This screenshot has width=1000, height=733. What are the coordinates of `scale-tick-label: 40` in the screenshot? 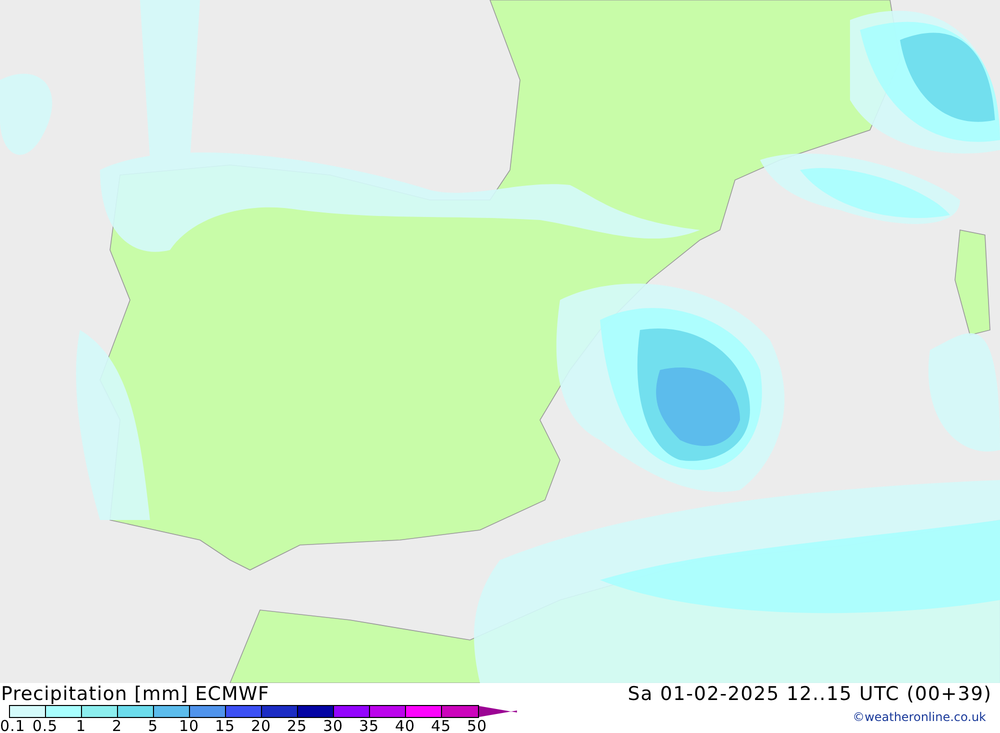 It's located at (405, 725).